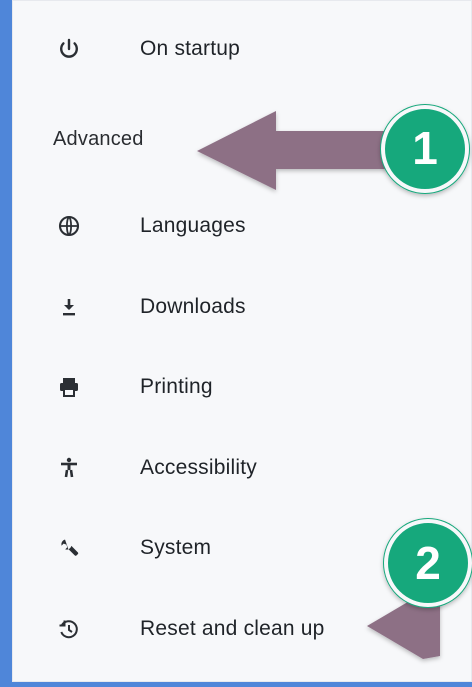  I want to click on sidebar-item-accessibility: Accessibility, so click(242, 468).